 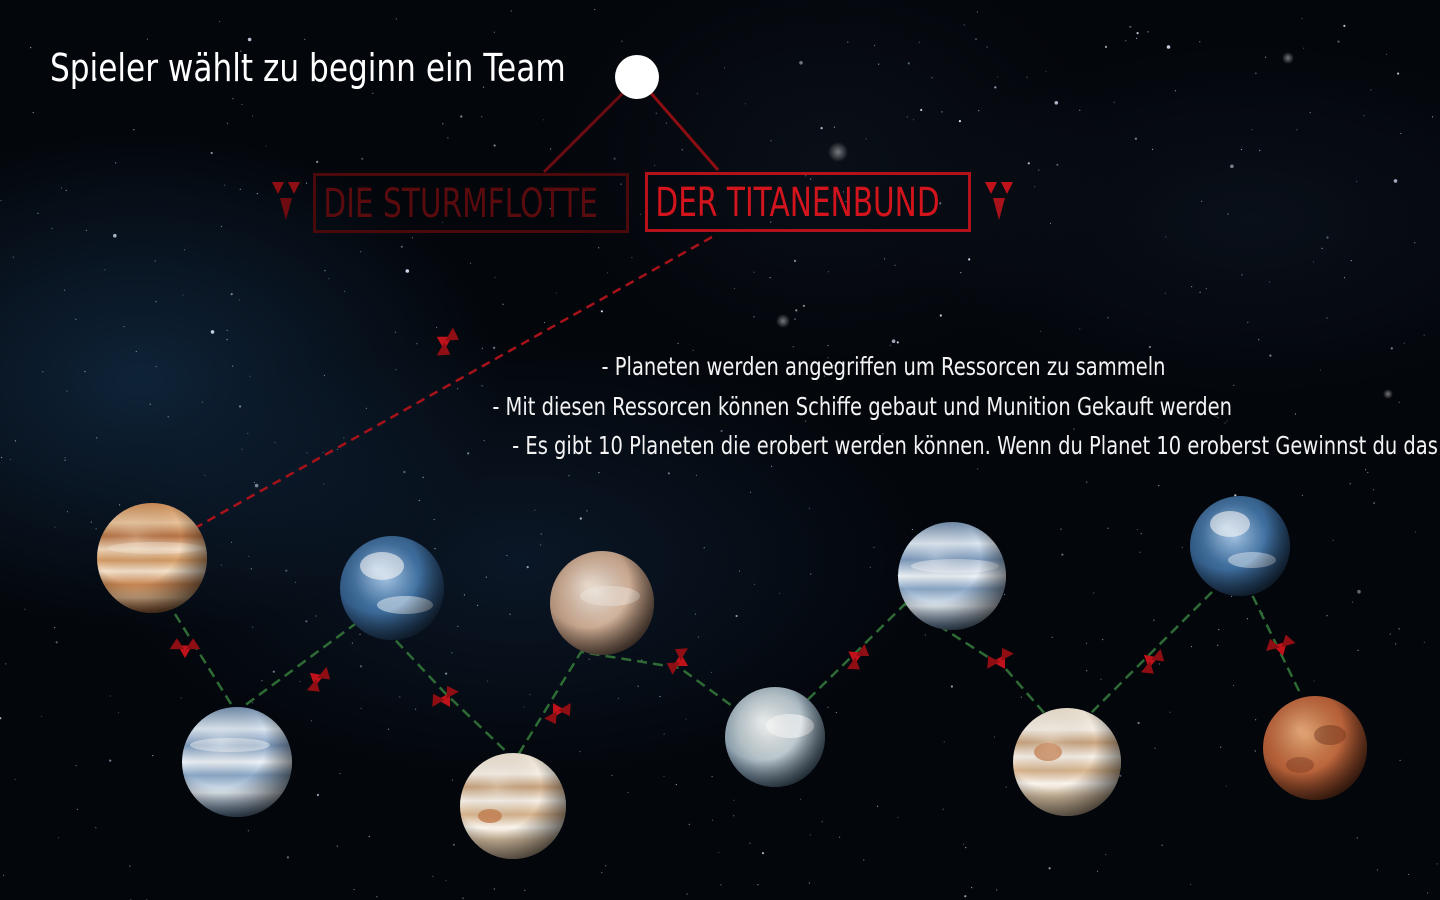 I want to click on page-title: Spieler wählt zu beginn ein Team, so click(x=308, y=68).